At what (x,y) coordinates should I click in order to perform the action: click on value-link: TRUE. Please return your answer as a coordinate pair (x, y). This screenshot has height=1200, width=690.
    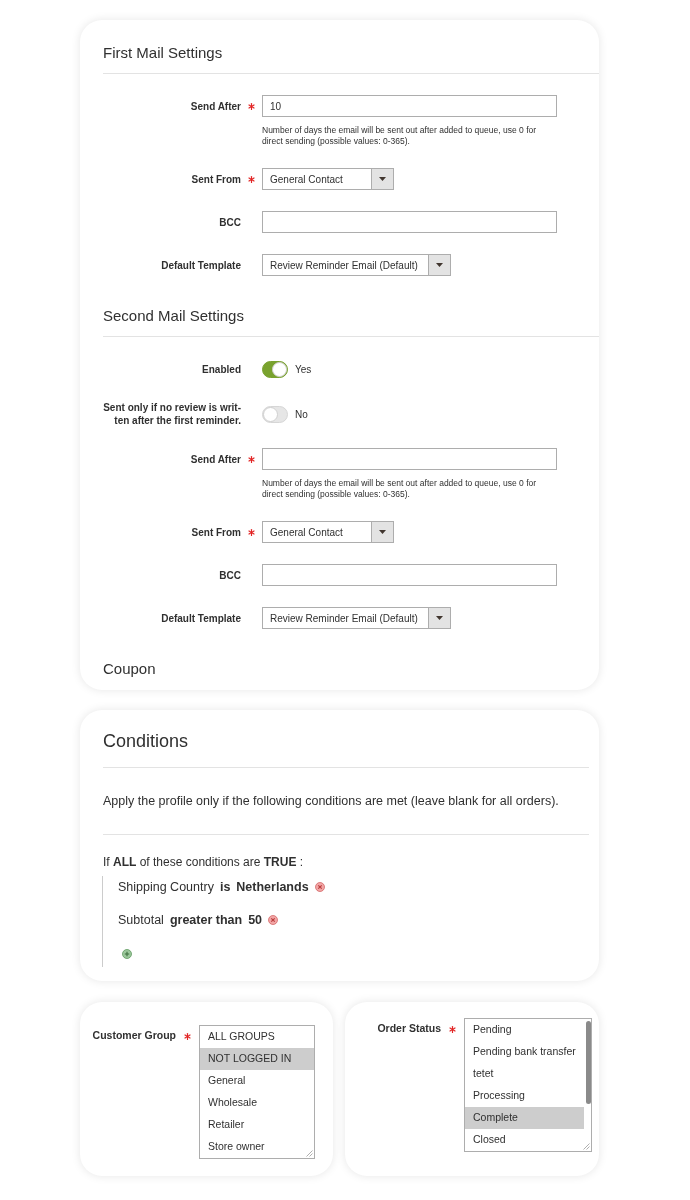
    Looking at the image, I should click on (280, 862).